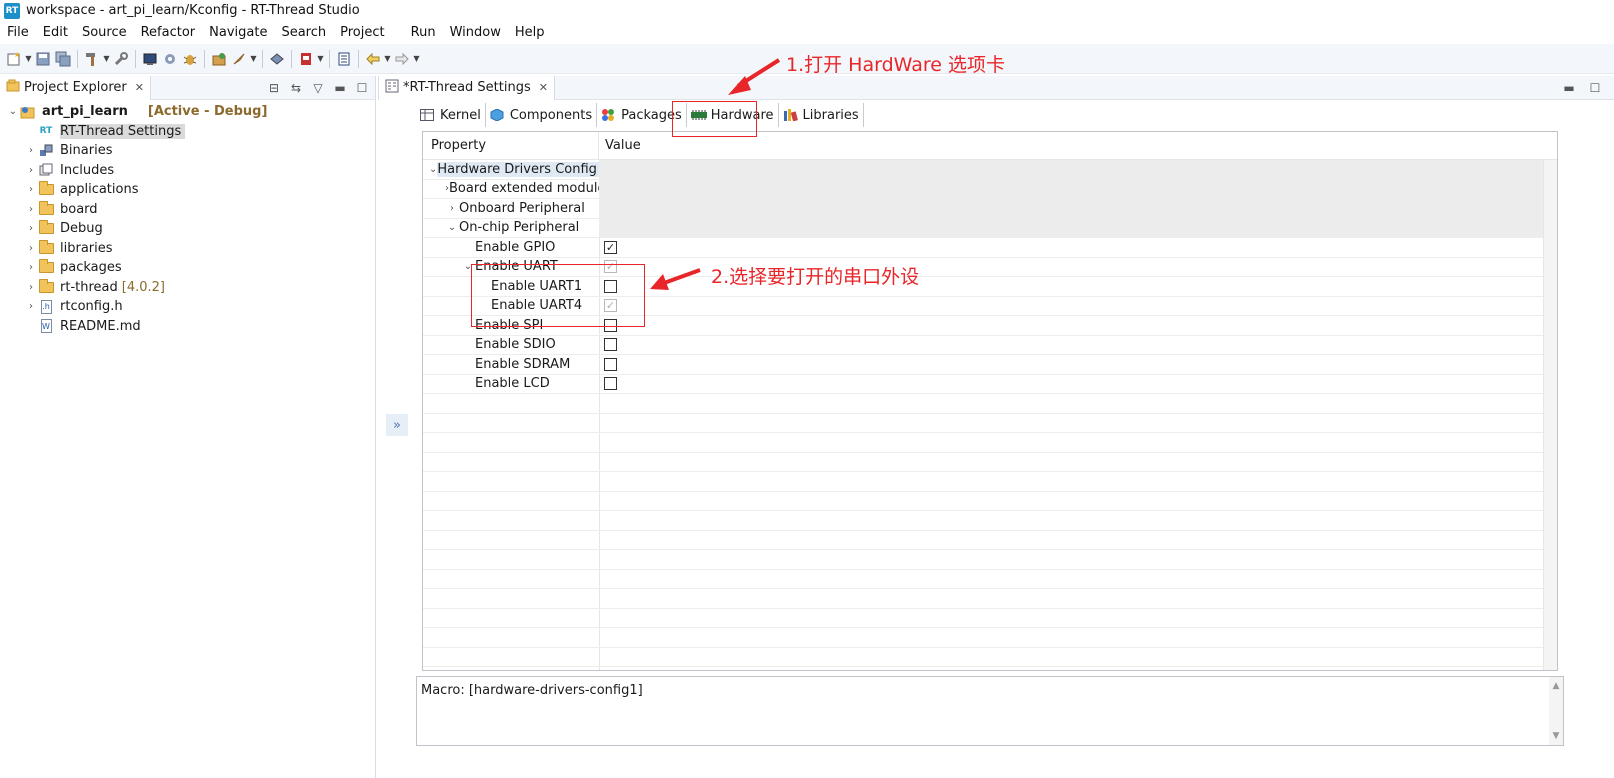 Image resolution: width=1614 pixels, height=778 pixels. Describe the element at coordinates (219, 59) in the screenshot. I see `open-package-icon` at that location.